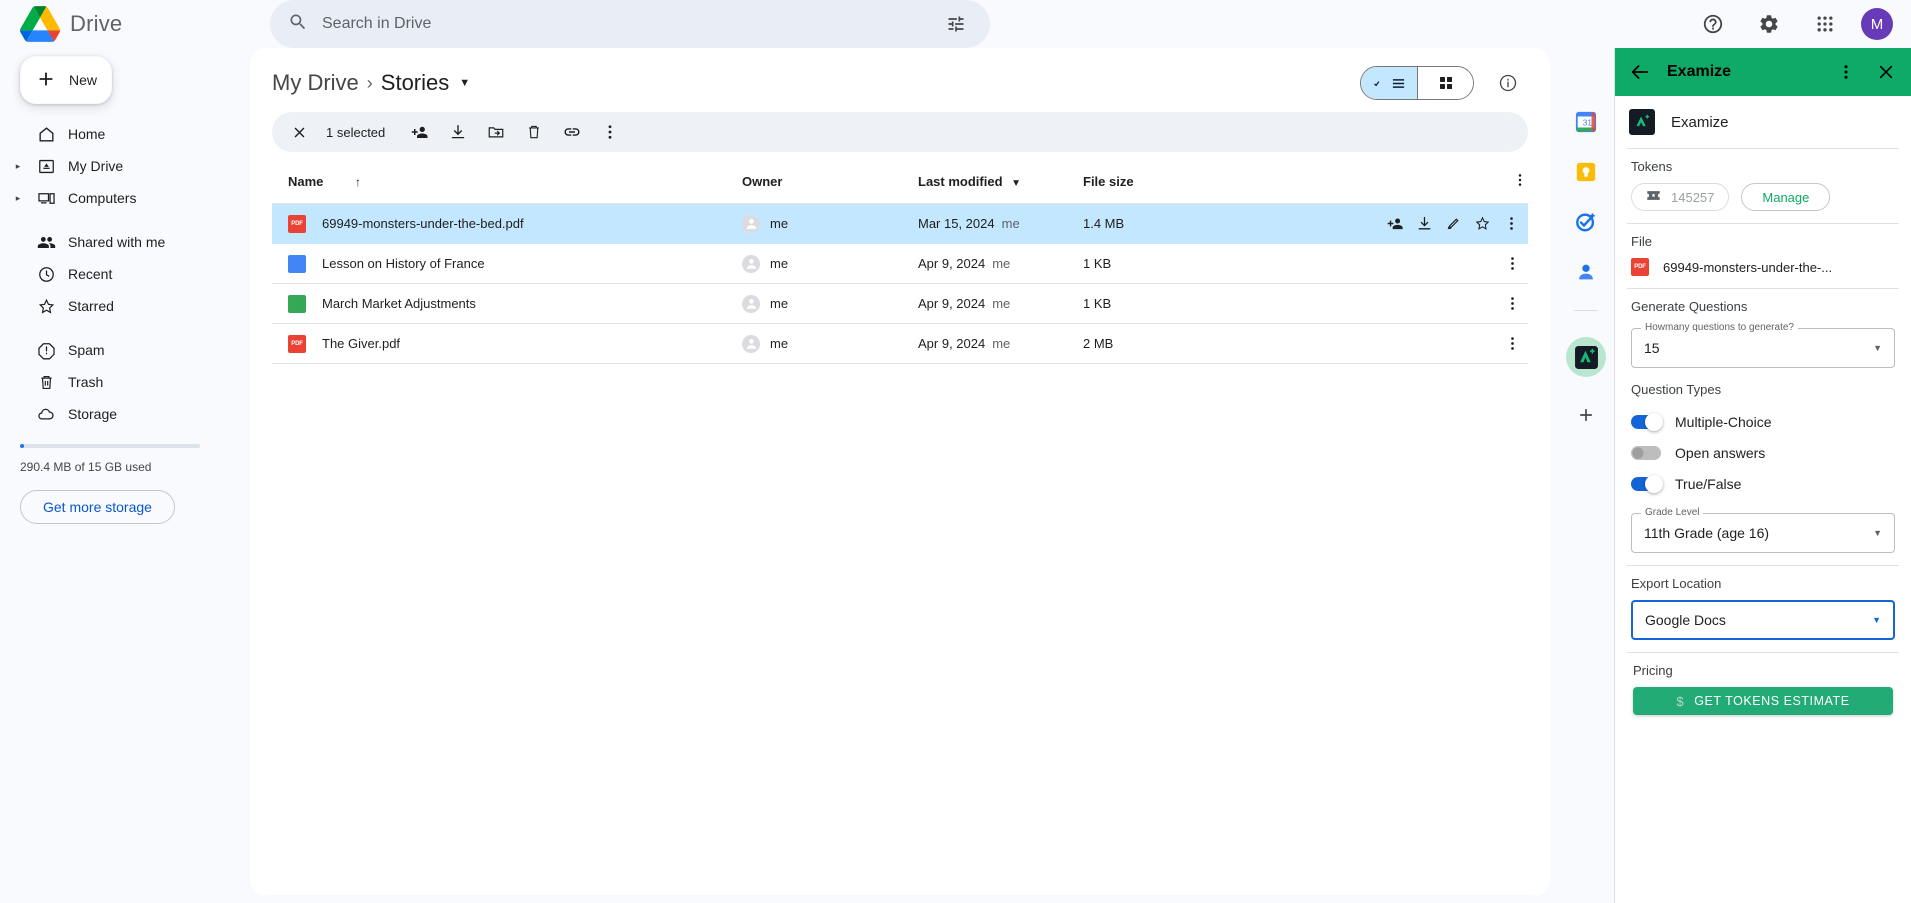 The width and height of the screenshot is (1911, 903). I want to click on add-addon-icon, so click(1586, 415).